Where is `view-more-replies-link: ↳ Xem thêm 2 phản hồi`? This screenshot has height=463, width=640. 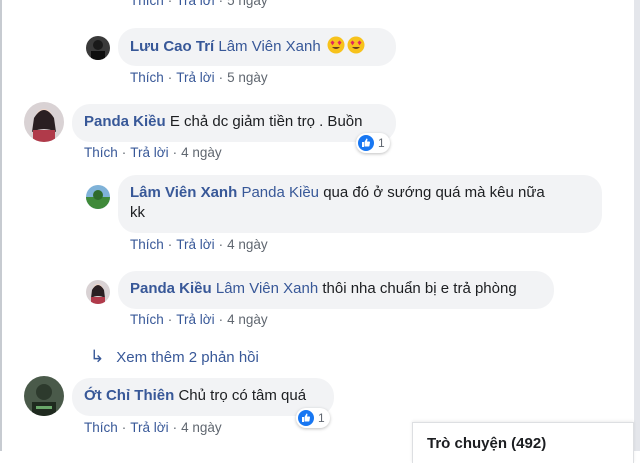
view-more-replies-link: ↳ Xem thêm 2 phản hồi is located at coordinates (174, 357).